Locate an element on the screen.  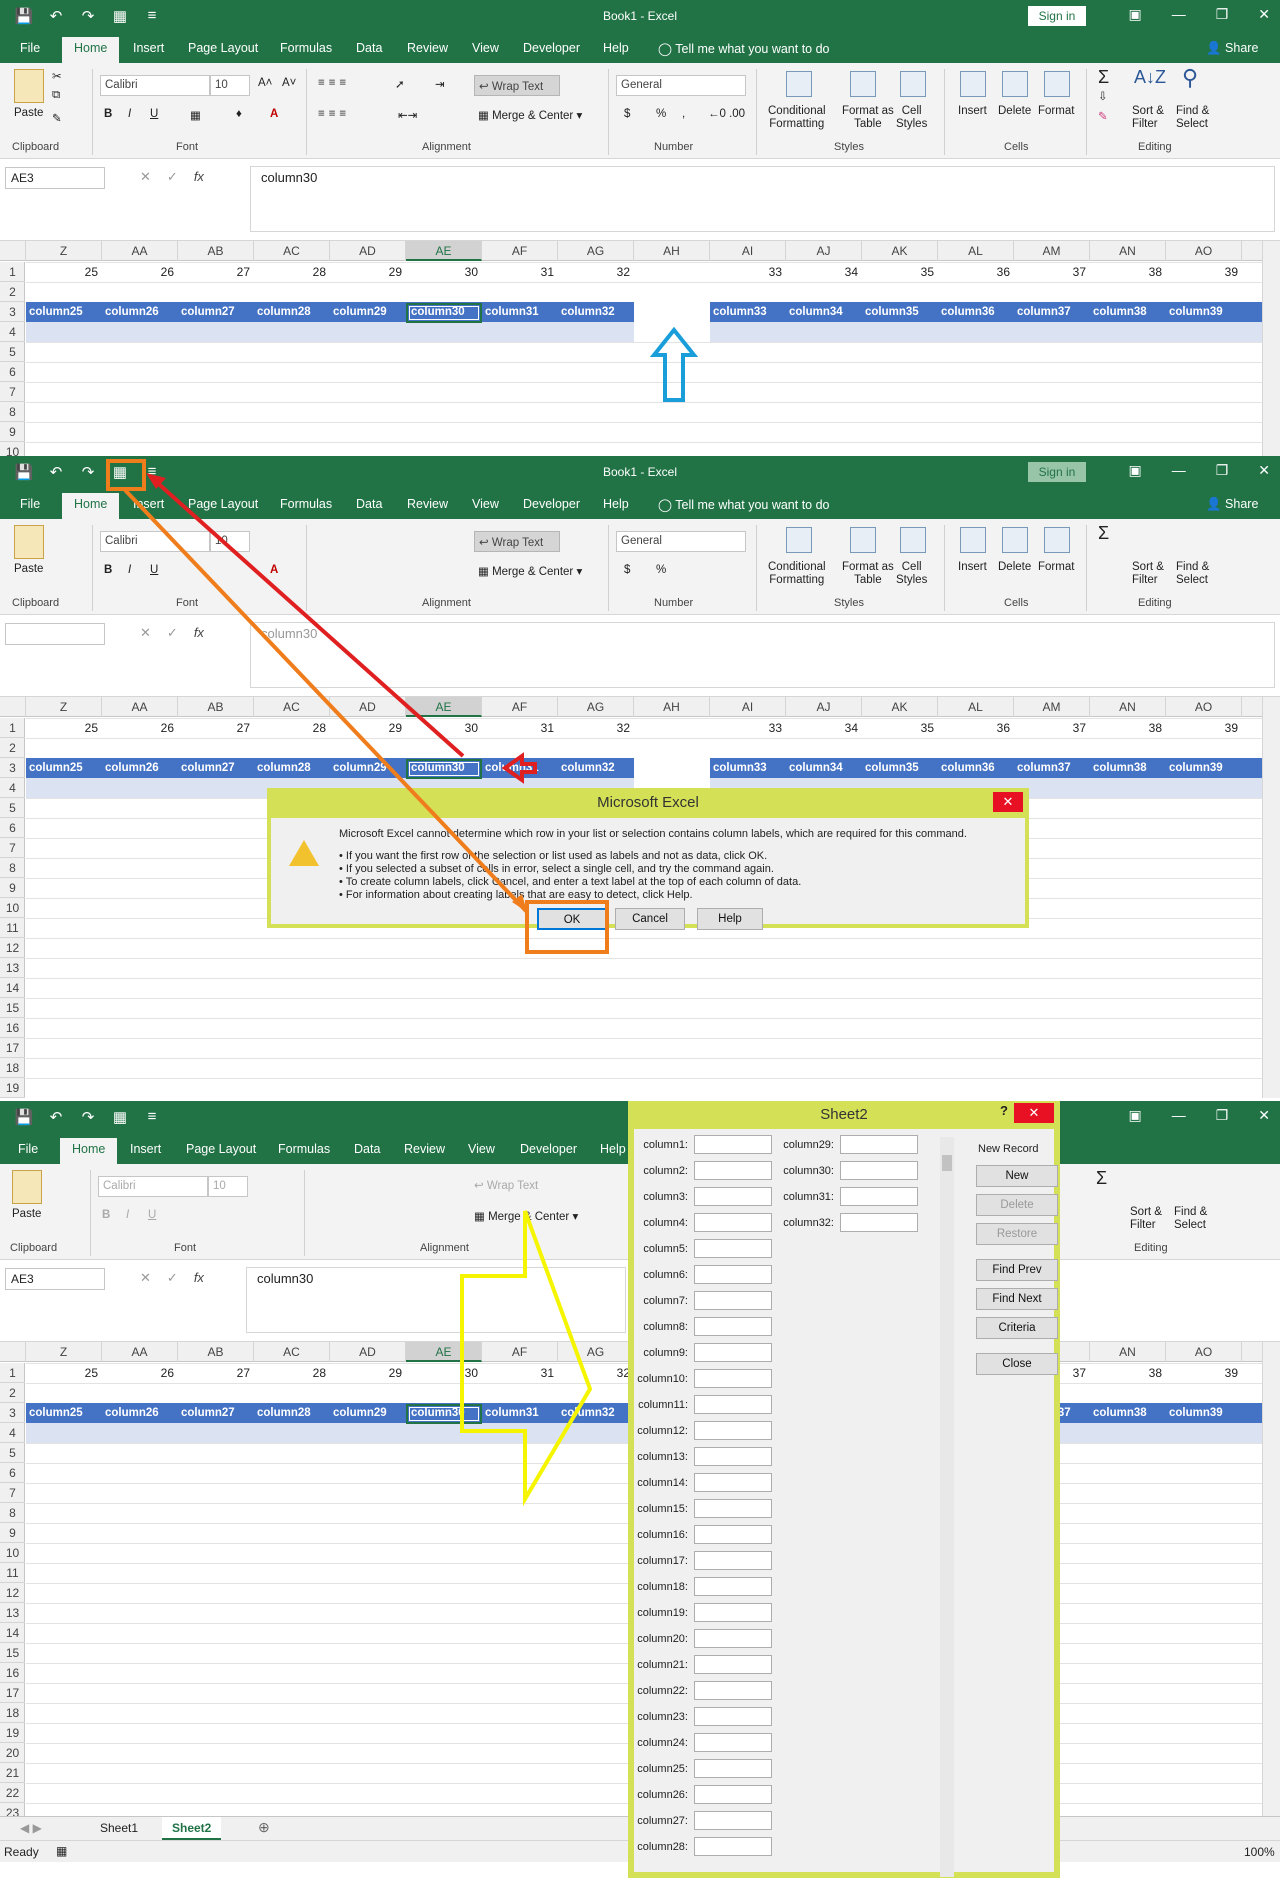
number-format-select: General is located at coordinates (681, 541).